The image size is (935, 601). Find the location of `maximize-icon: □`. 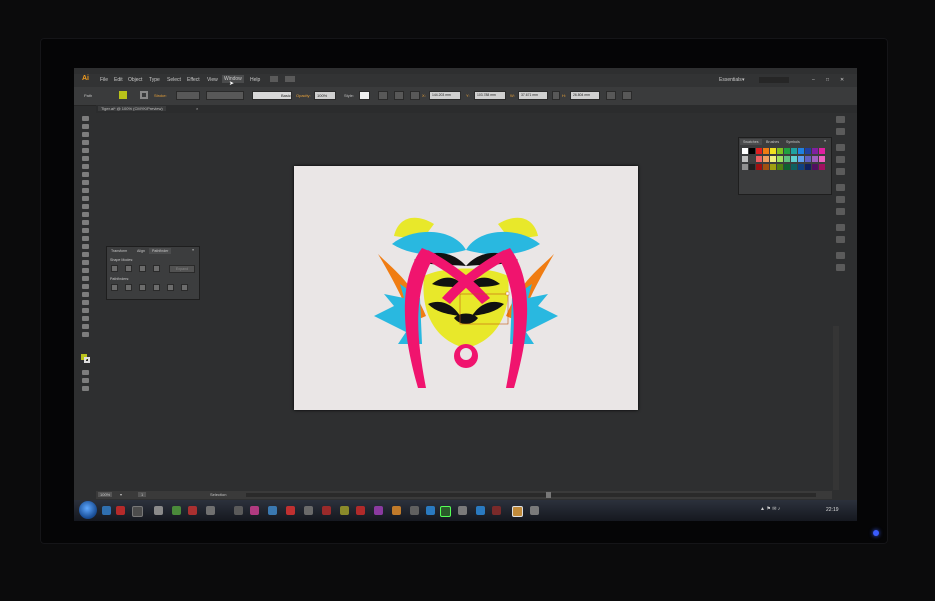

maximize-icon: □ is located at coordinates (827, 80).